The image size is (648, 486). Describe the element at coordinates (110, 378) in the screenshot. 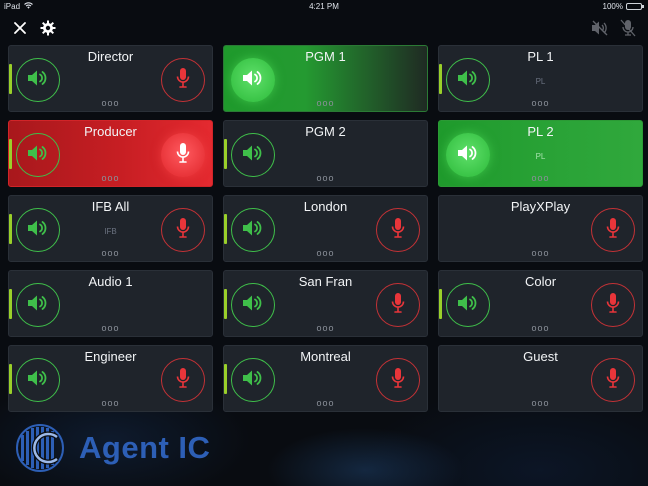

I see `channel-tile-engineer: Engineer ooo` at that location.